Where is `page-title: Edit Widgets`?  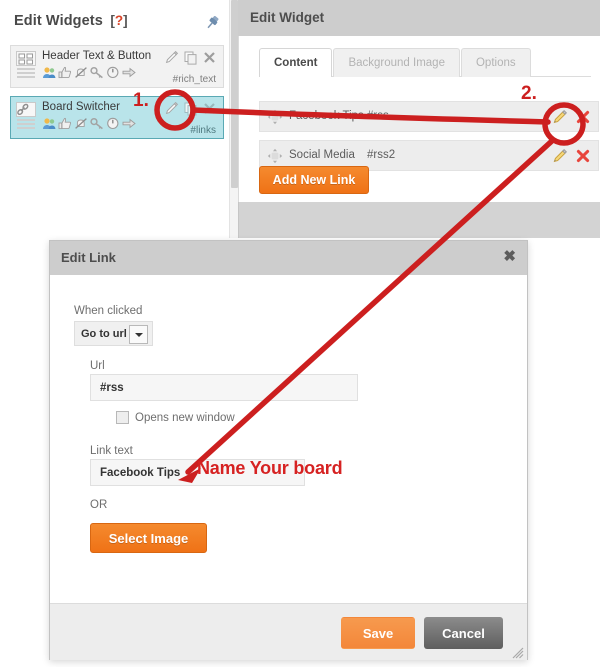
page-title: Edit Widgets is located at coordinates (58, 21).